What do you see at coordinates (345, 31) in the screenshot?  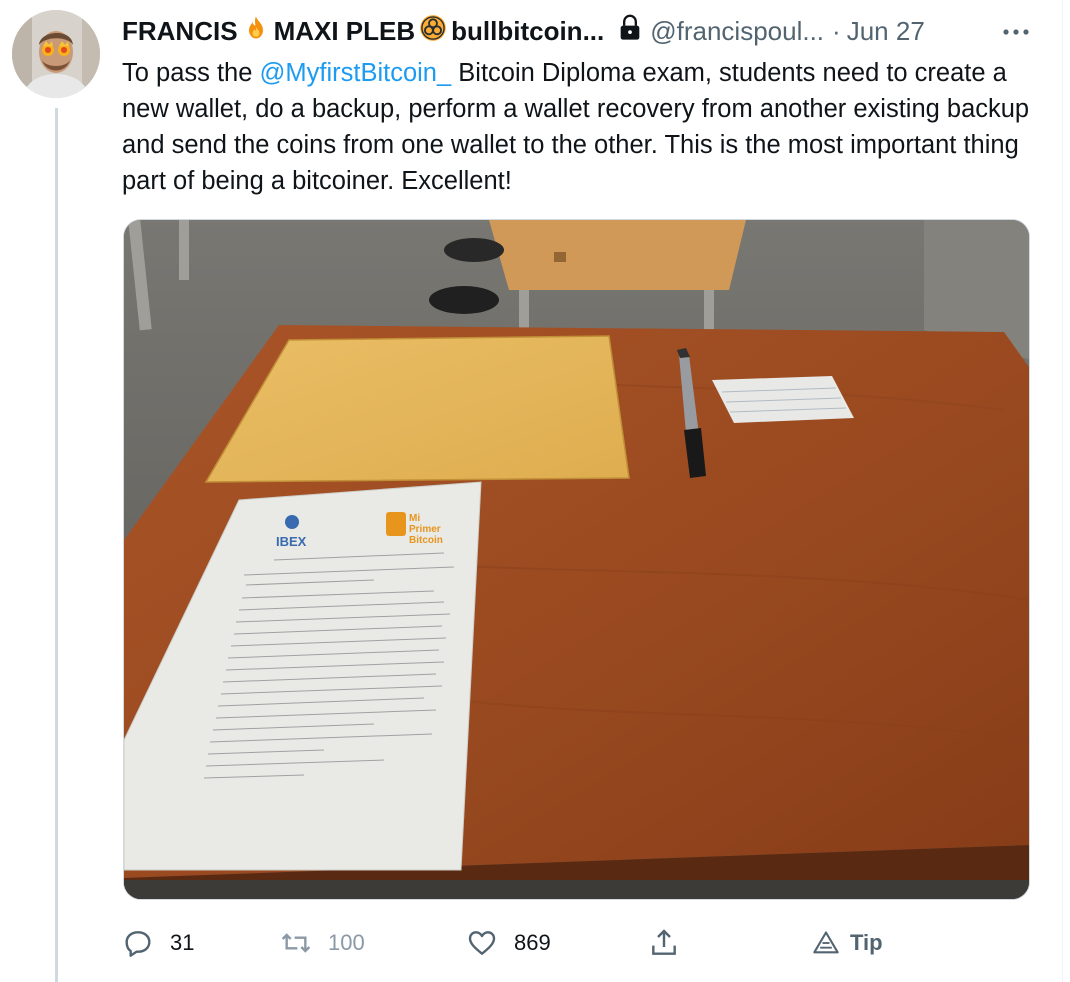 I see `display-name-part-2: MAXI PLEB` at bounding box center [345, 31].